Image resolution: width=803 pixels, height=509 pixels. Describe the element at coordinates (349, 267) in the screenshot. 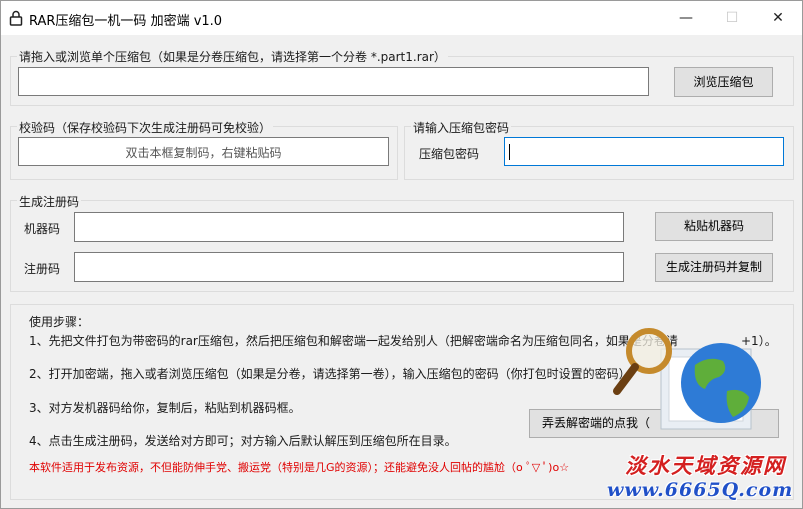

I see `register-code-input` at that location.